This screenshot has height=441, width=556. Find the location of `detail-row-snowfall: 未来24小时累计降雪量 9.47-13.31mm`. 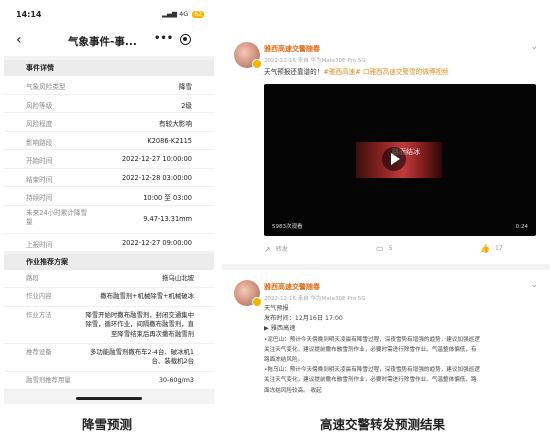

detail-row-snowfall: 未来24小时累计降雪量 9.47-13.31mm is located at coordinates (109, 220).